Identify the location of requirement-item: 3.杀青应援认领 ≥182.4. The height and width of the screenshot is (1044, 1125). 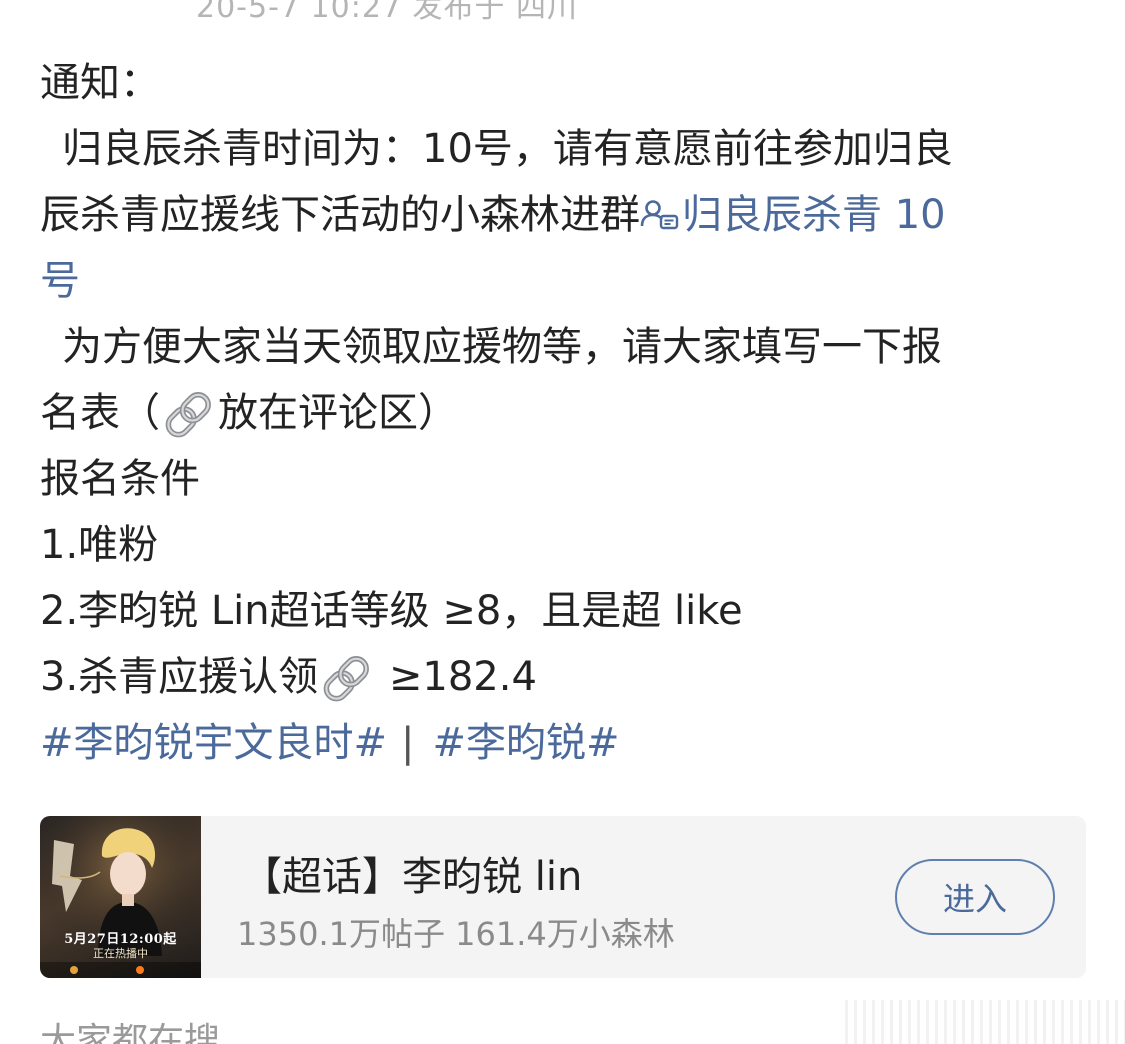
(565, 677).